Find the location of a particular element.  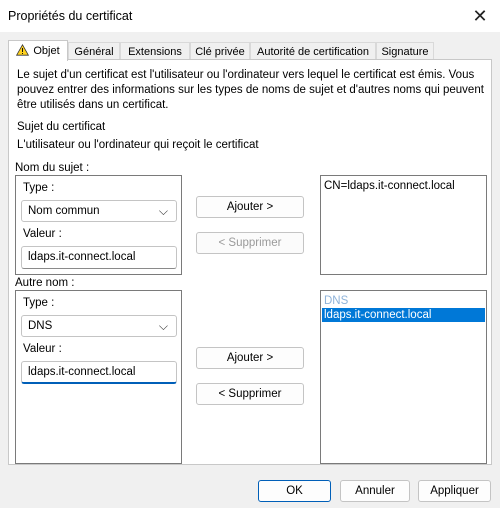

alt-value-label: Valeur : is located at coordinates (42, 349).